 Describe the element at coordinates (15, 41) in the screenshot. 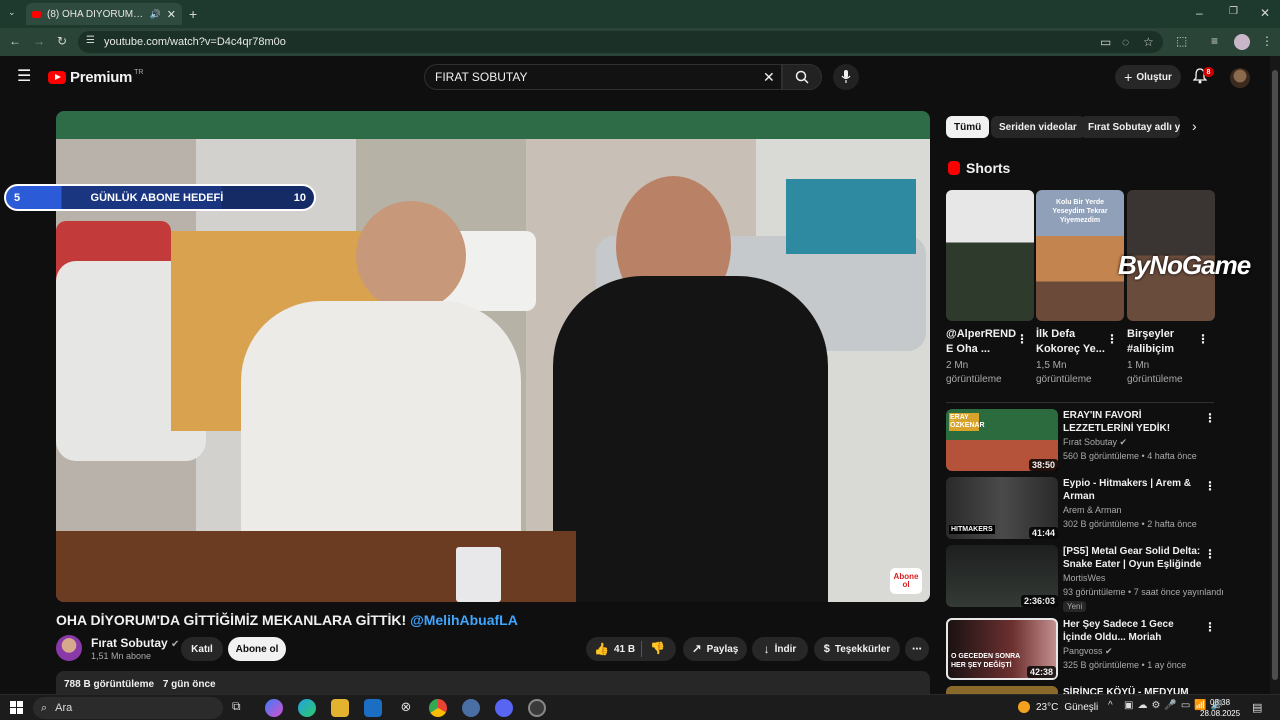

I see `back-arrow-icon: ←` at that location.